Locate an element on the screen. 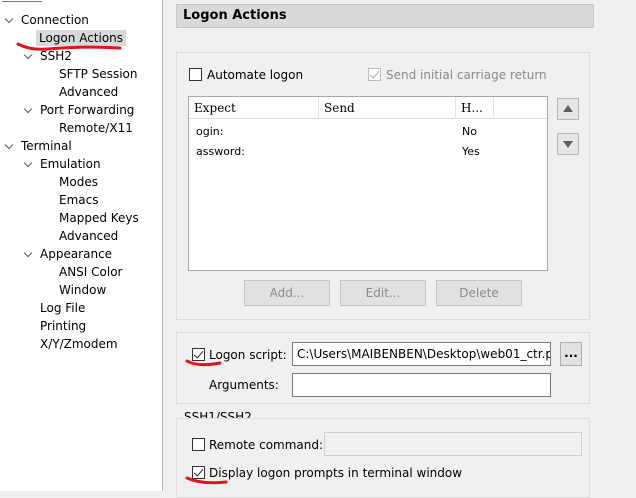  tree-item-label: Port Forwarding is located at coordinates (87, 110).